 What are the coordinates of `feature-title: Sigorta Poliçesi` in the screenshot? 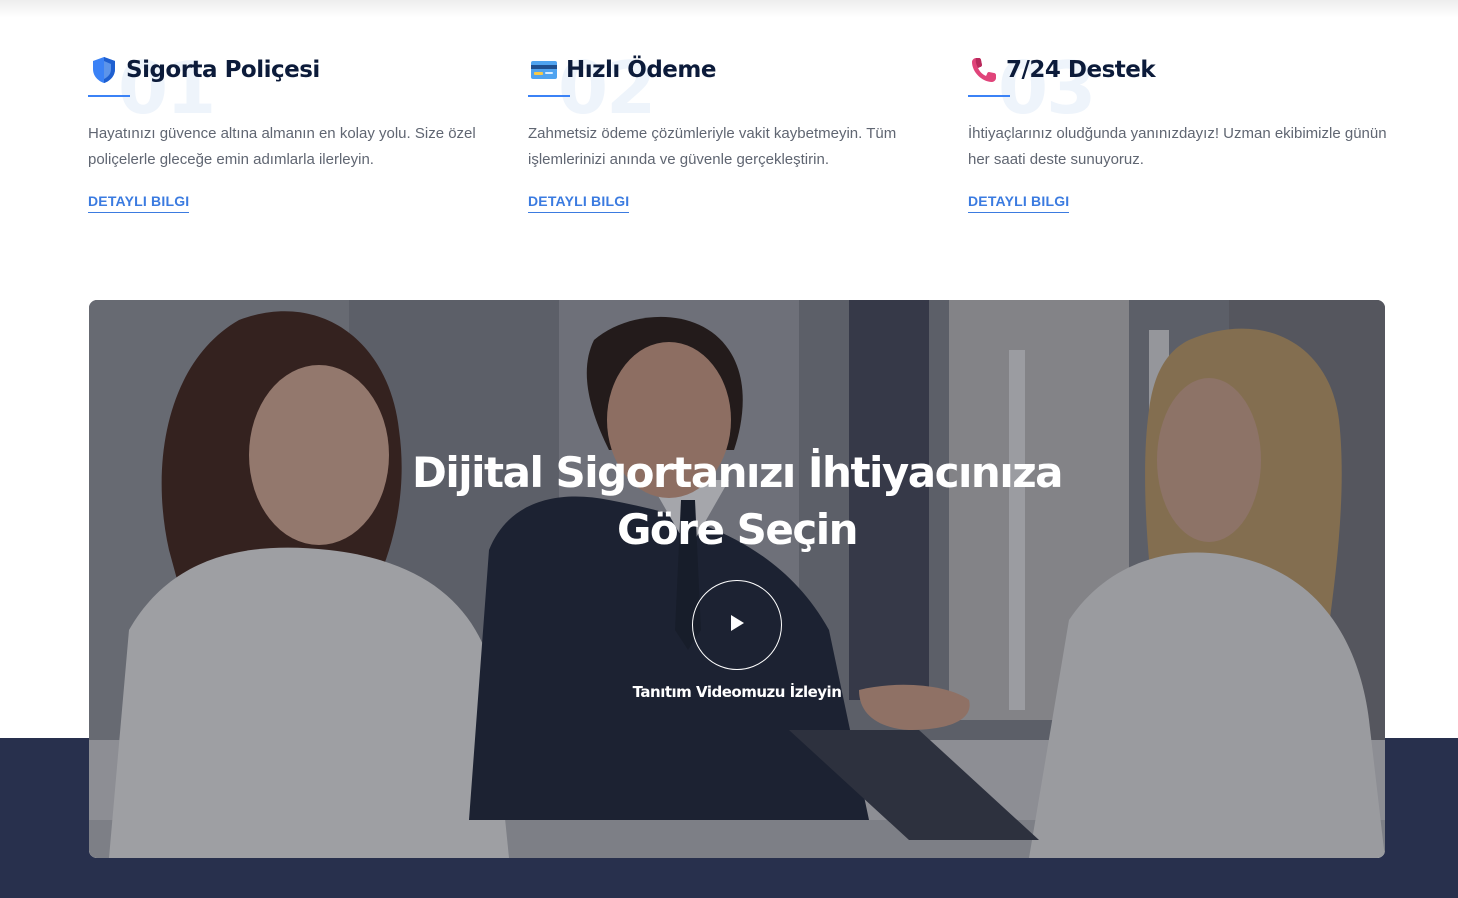 It's located at (223, 70).